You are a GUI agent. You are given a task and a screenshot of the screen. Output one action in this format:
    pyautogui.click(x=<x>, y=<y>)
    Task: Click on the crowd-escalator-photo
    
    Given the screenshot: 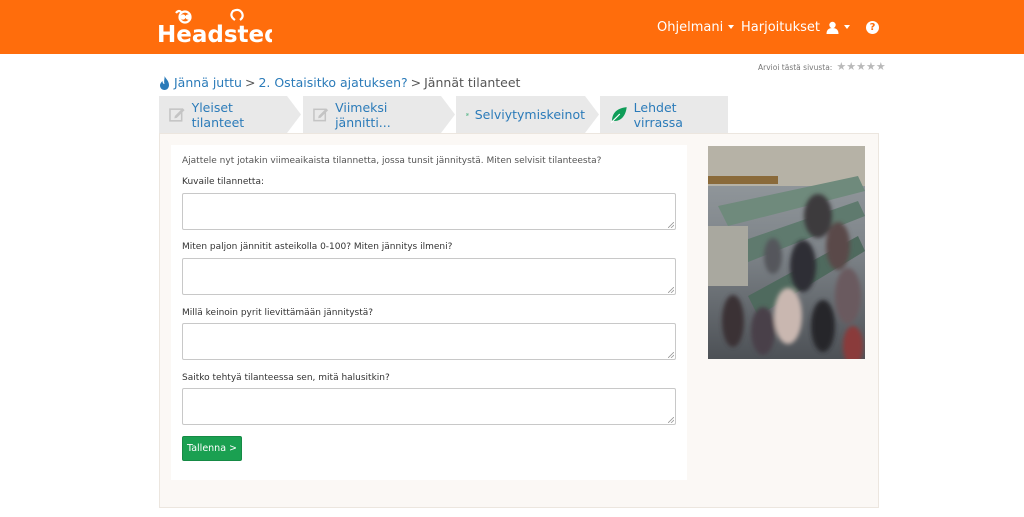 What is the action you would take?
    pyautogui.click(x=786, y=252)
    